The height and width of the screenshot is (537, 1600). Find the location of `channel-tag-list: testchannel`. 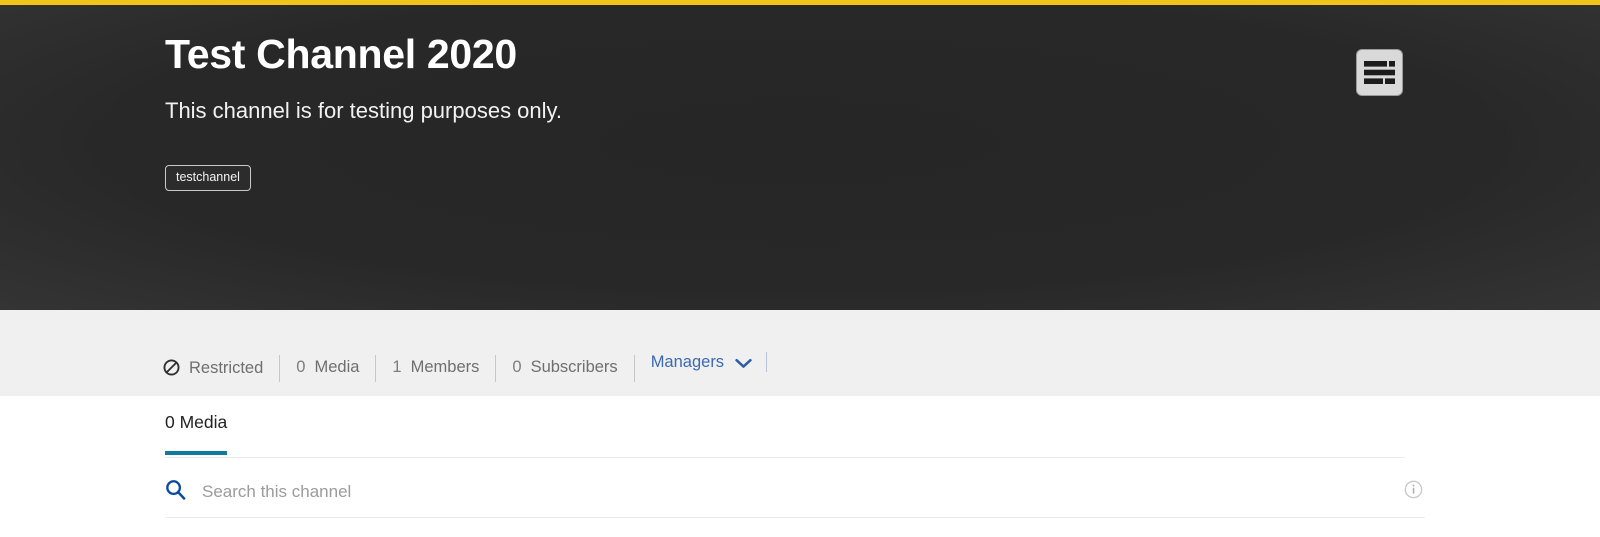

channel-tag-list: testchannel is located at coordinates (208, 178).